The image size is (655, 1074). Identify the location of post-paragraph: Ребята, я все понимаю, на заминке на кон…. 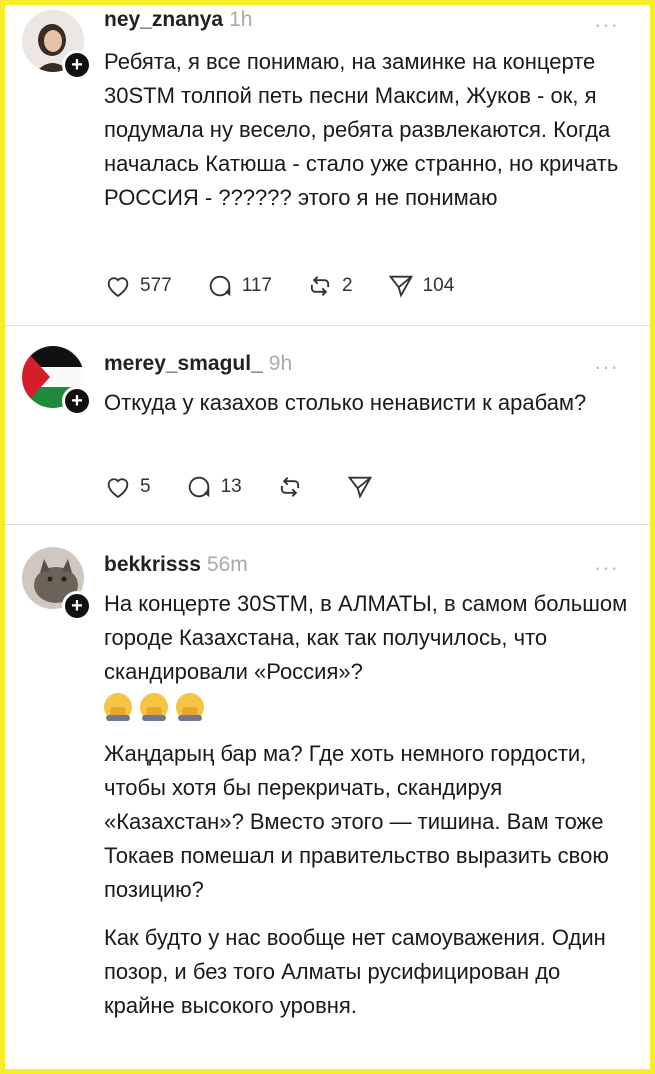
(361, 129).